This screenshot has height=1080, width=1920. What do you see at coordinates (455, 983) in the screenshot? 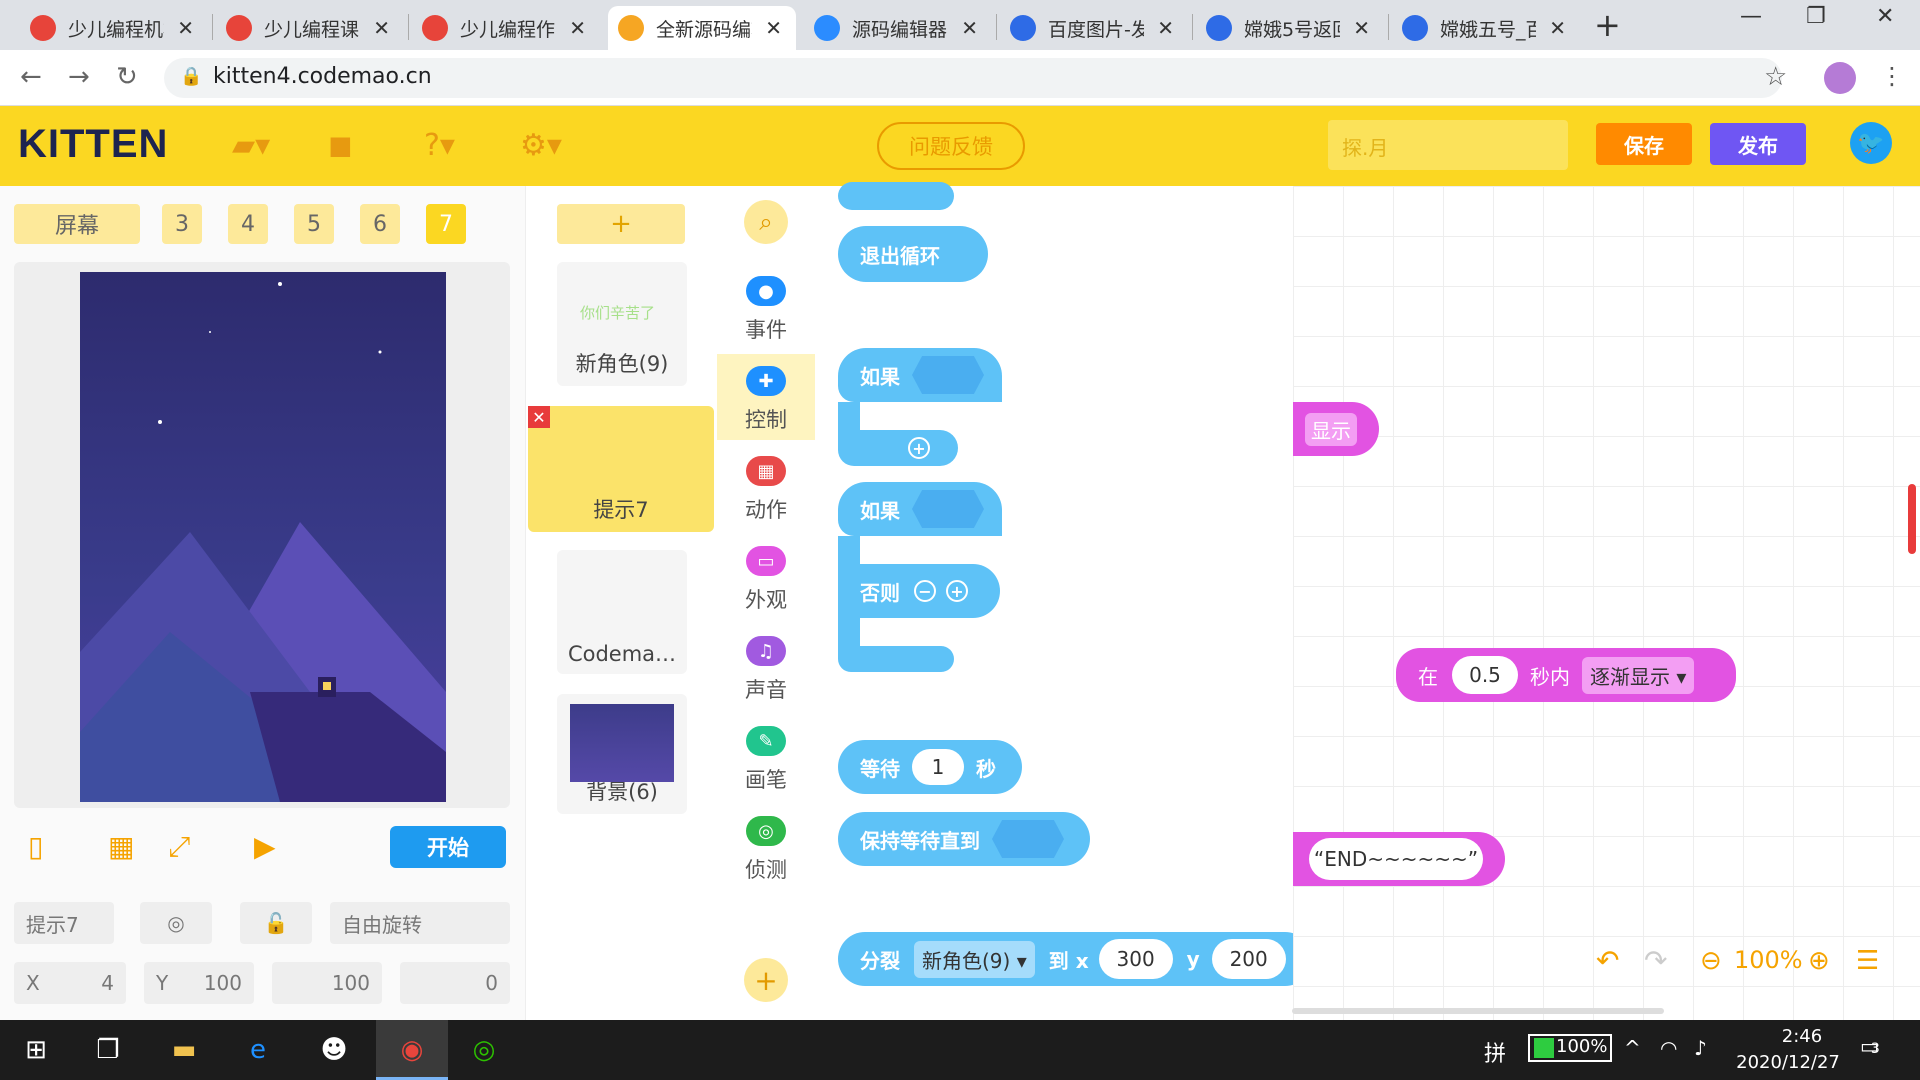
I see `direction-field: 0` at bounding box center [455, 983].